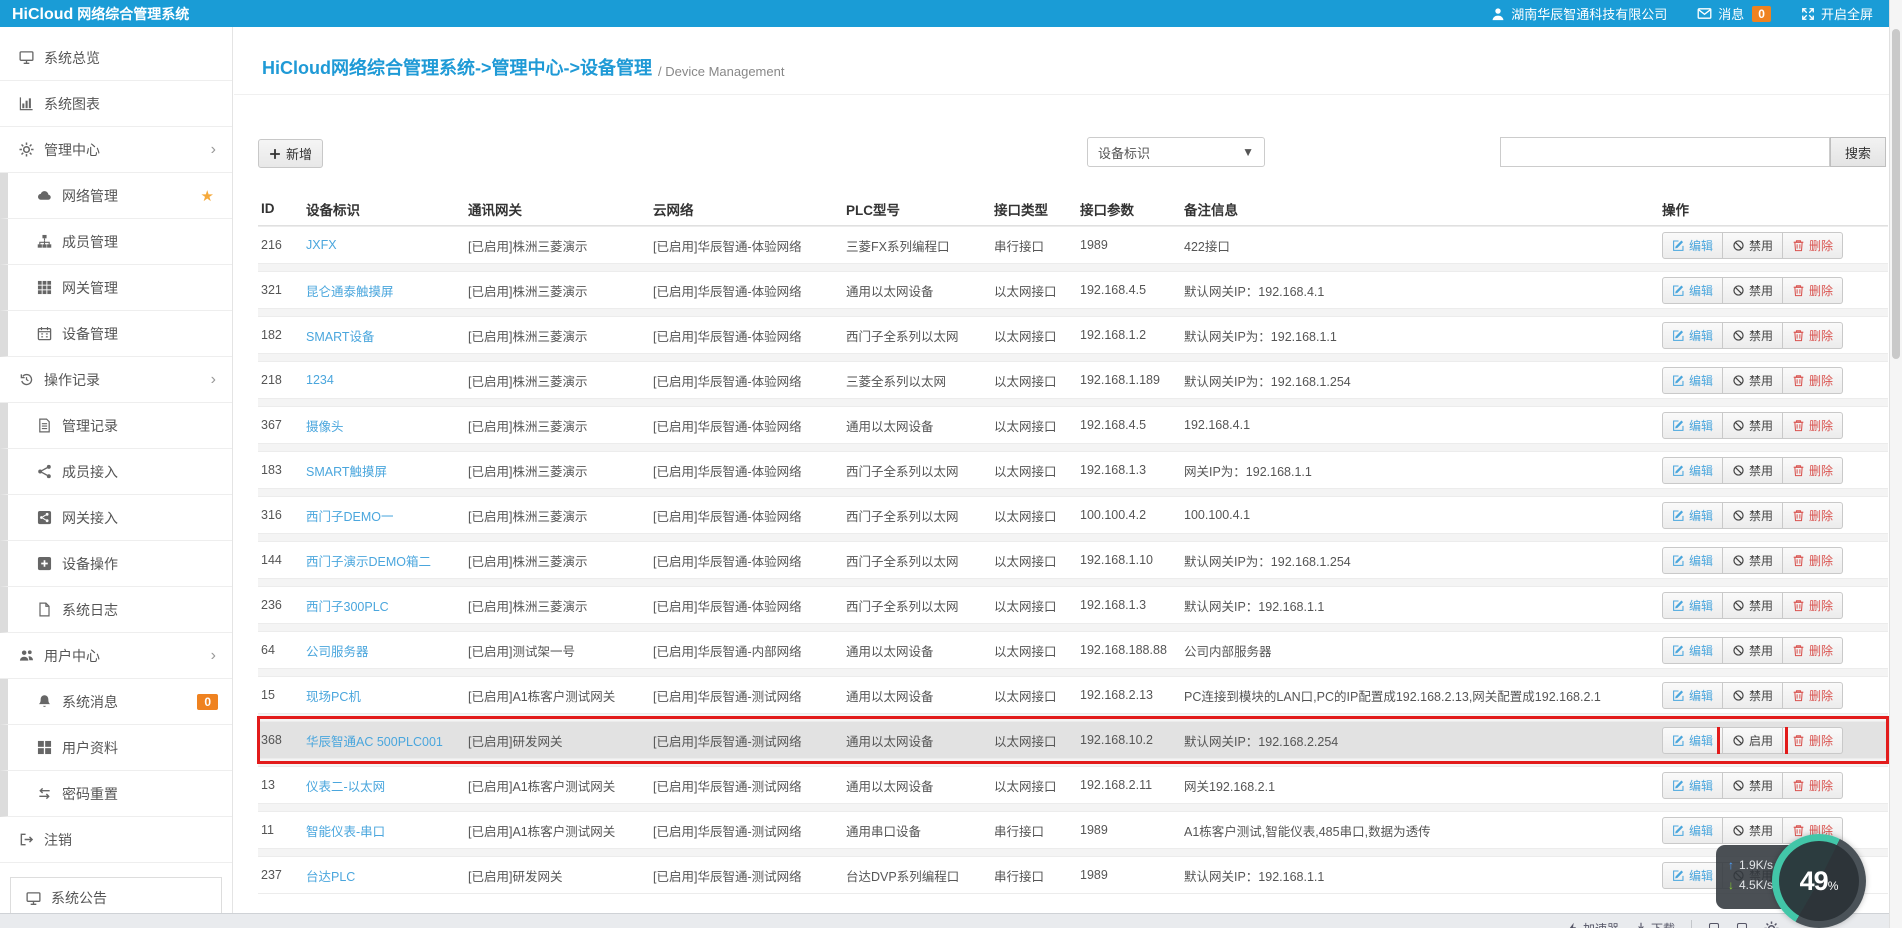  I want to click on device-name-link: 摄像头, so click(325, 427).